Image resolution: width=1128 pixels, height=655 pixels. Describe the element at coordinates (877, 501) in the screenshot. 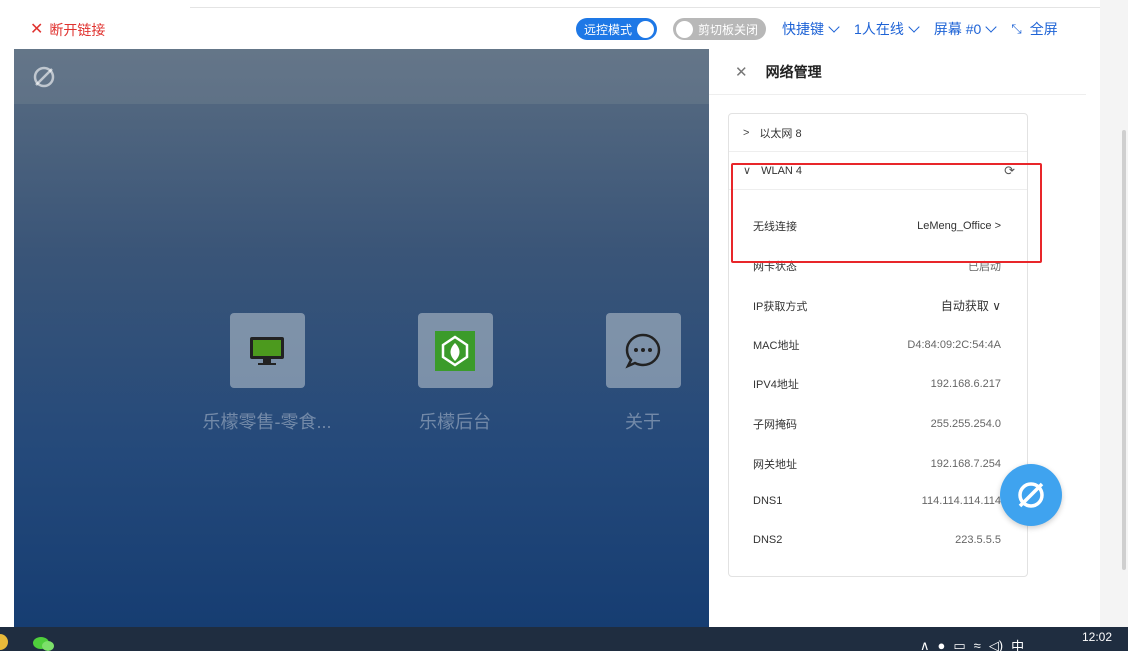

I see `dns1-row: DNS1 114.114.114.114` at that location.